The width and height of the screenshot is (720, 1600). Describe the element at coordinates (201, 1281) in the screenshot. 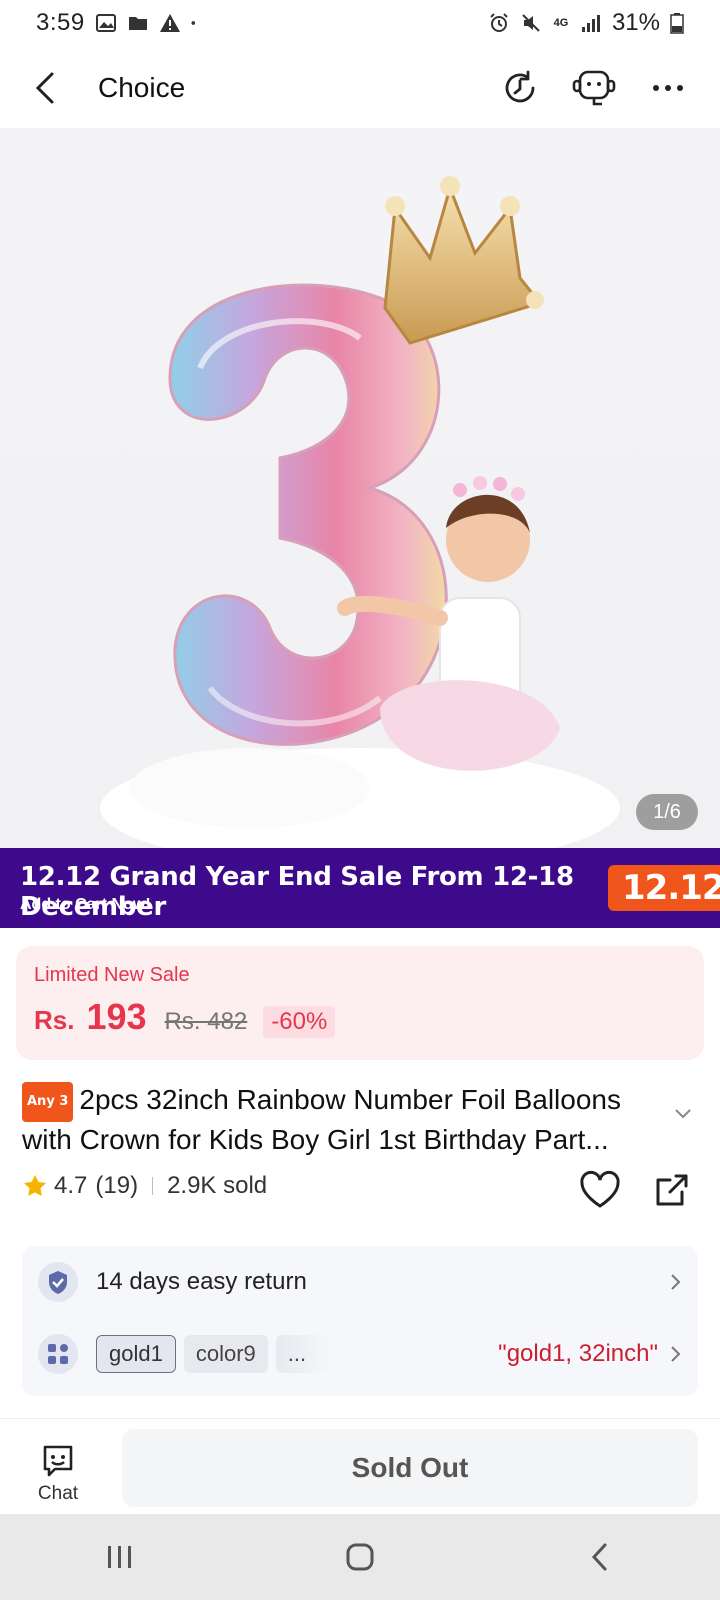

I see `return-policy-text: 14 days easy return` at that location.